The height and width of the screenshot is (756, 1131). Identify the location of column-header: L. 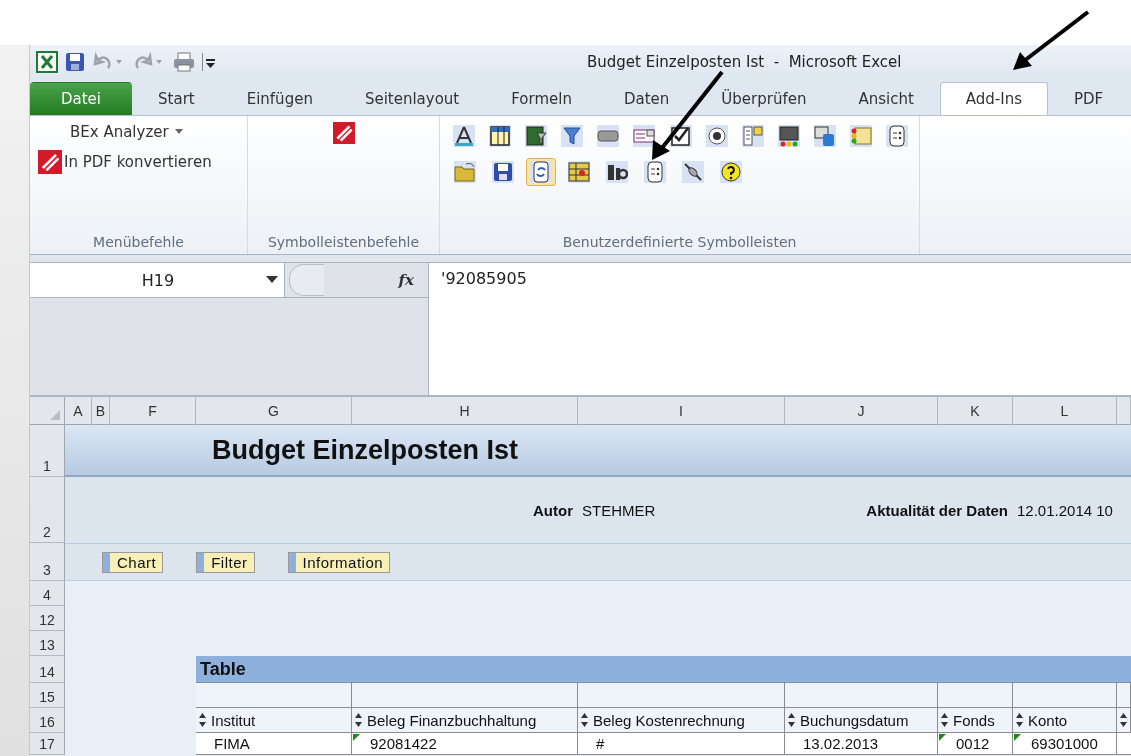
(1065, 411).